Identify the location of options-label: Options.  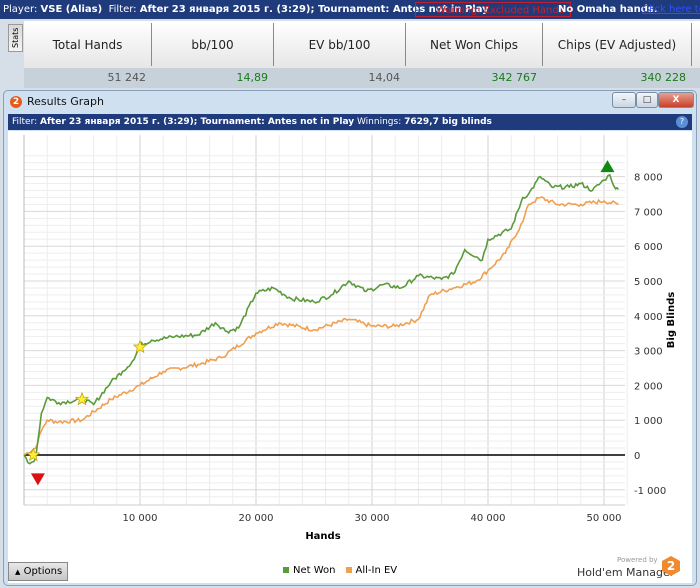
(43, 571).